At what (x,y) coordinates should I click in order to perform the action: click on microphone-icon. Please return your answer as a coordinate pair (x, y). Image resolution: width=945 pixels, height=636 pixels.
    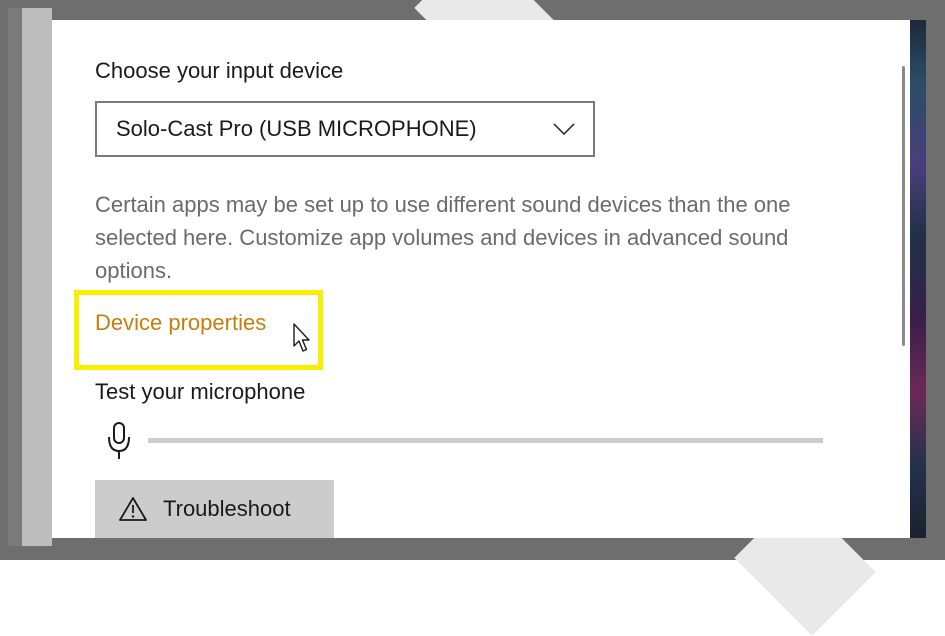
    Looking at the image, I should click on (119, 440).